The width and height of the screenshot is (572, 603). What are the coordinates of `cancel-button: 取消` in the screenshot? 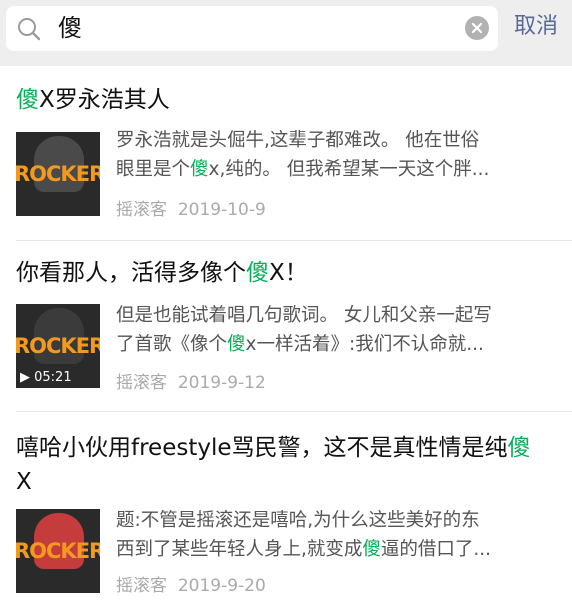 It's located at (536, 27).